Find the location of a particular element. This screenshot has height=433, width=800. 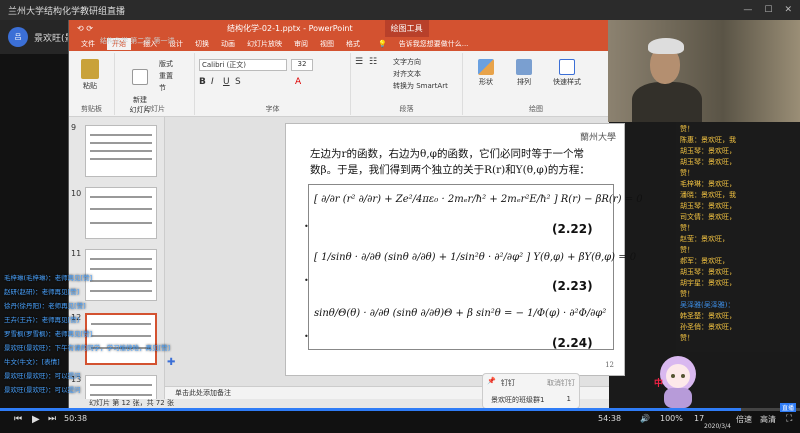

equation-selection-frame is located at coordinates (461, 267).